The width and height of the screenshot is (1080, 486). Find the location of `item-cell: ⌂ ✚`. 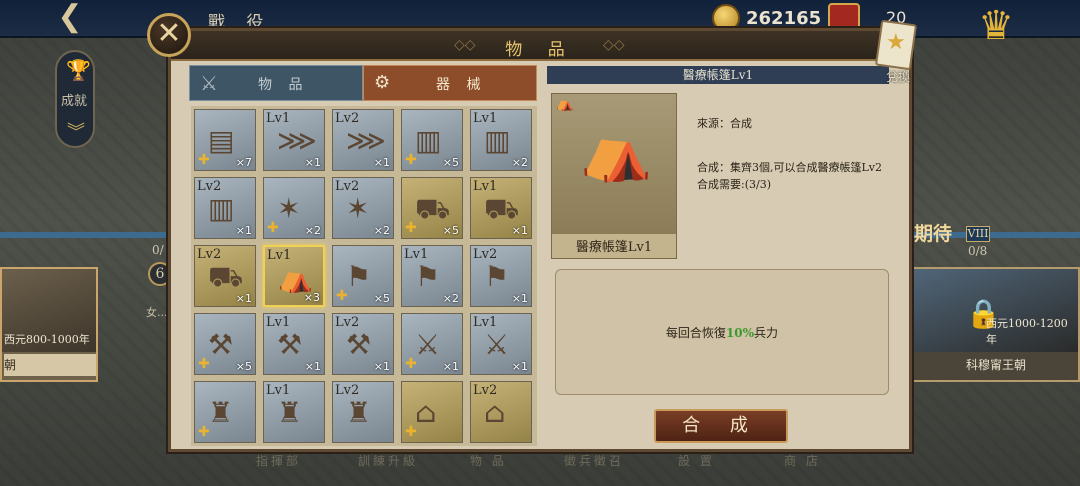

item-cell: ⌂ ✚ is located at coordinates (432, 412).